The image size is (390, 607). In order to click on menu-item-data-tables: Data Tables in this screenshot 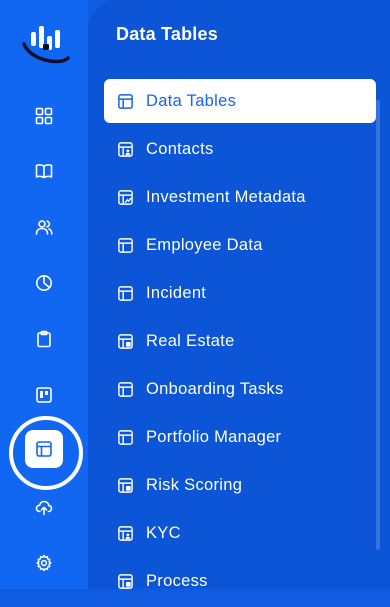, I will do `click(240, 101)`.